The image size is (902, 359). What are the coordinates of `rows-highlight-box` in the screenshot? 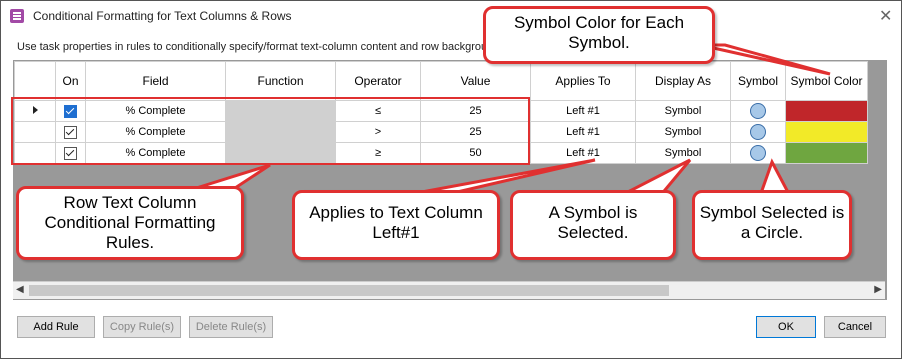 It's located at (270, 131).